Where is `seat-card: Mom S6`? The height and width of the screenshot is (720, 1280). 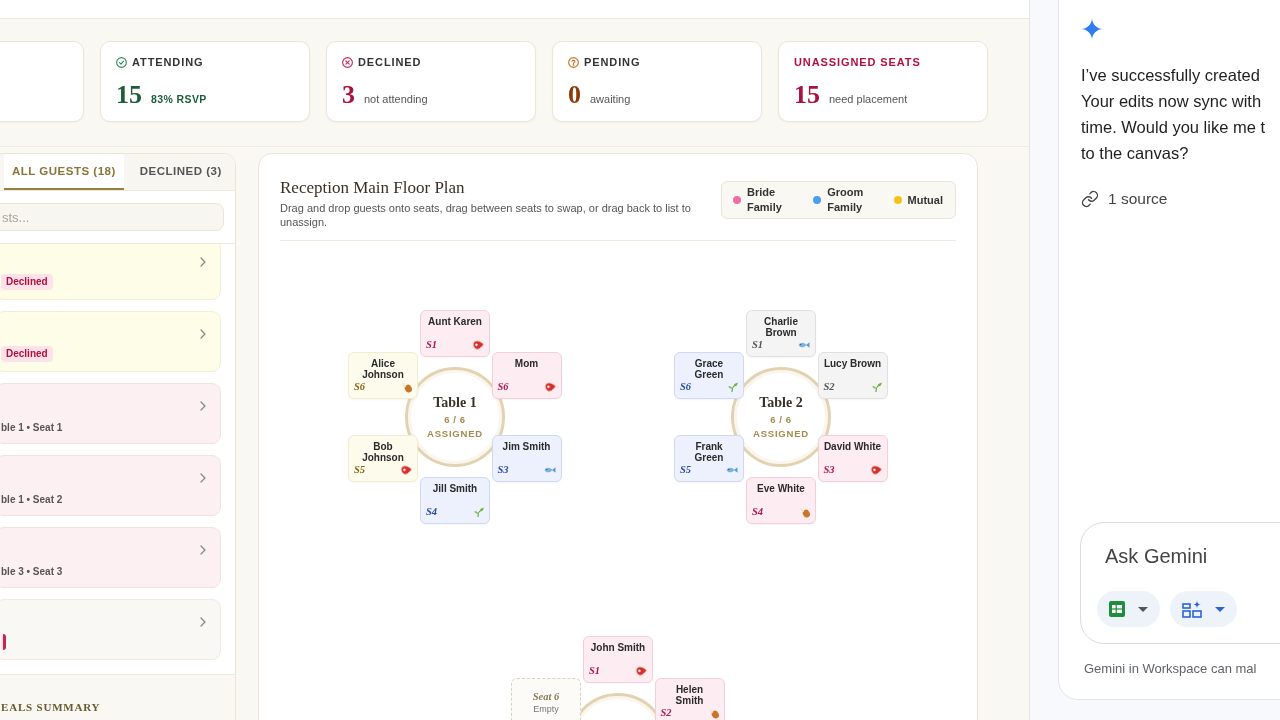 seat-card: Mom S6 is located at coordinates (526, 375).